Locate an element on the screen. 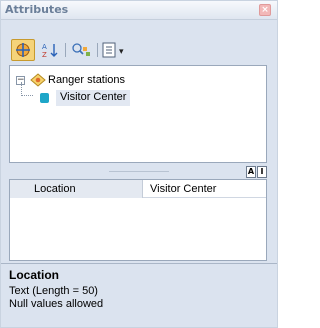 The image size is (320, 328). description-nulls: Null values allowed is located at coordinates (56, 304).